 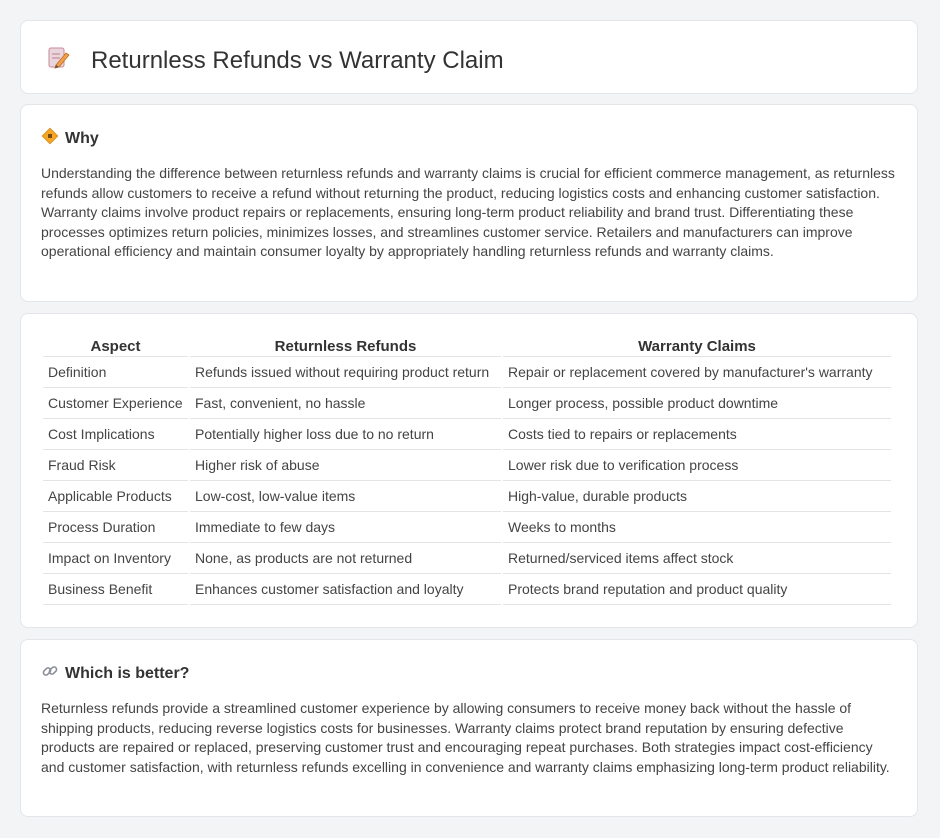 What do you see at coordinates (697, 434) in the screenshot?
I see `cell-warranty: Costs tied to repairs or replacements` at bounding box center [697, 434].